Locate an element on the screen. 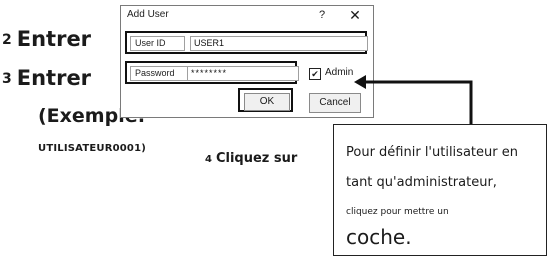  callout-line-3: cliquez pour mettre un is located at coordinates (397, 212).